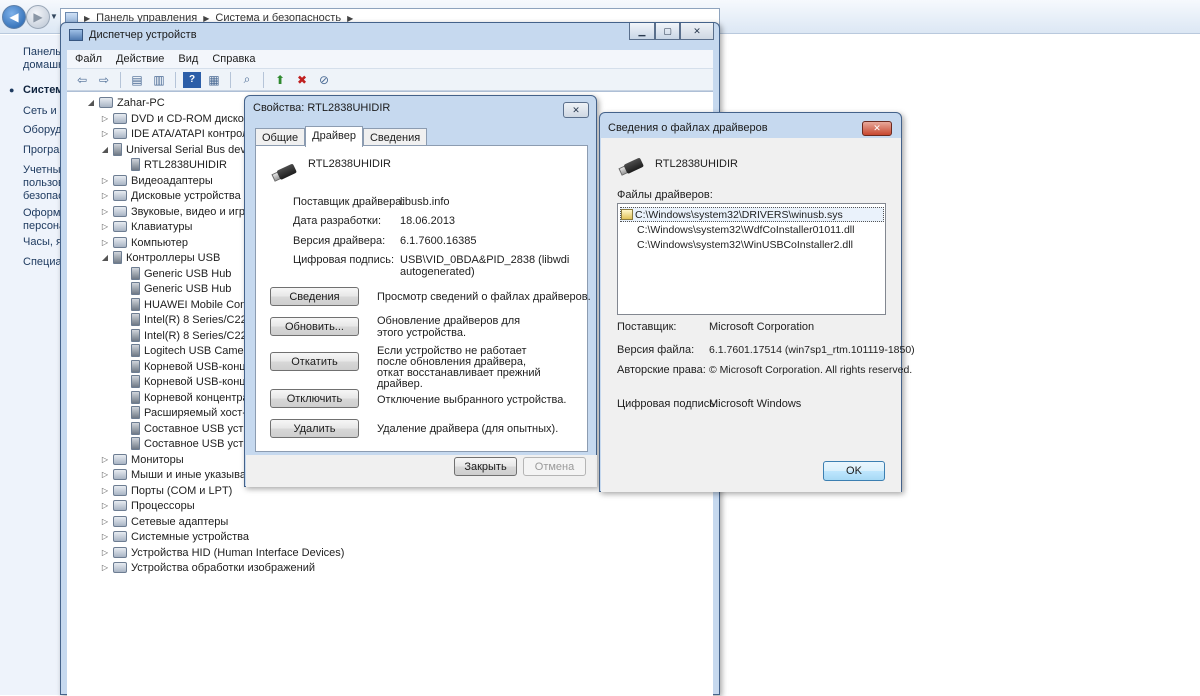 The width and height of the screenshot is (1200, 696). I want to click on roll-back-driver-button: Откатить, so click(314, 361).